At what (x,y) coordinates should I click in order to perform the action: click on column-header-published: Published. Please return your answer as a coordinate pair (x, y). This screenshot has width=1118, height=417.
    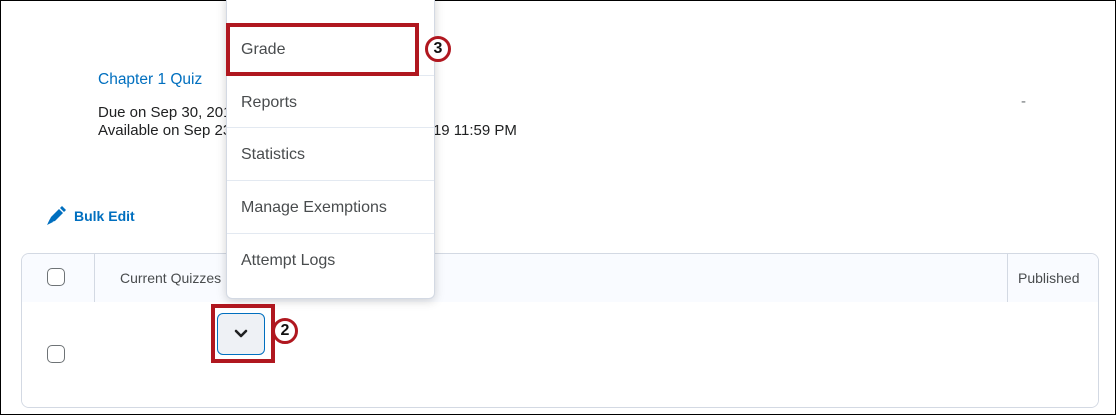
    Looking at the image, I should click on (1049, 278).